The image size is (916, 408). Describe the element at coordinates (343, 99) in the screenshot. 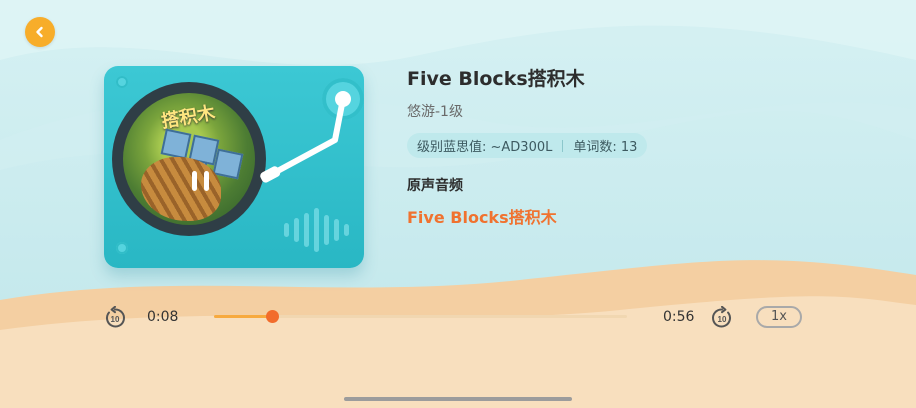

I see `tonearm-knob` at that location.